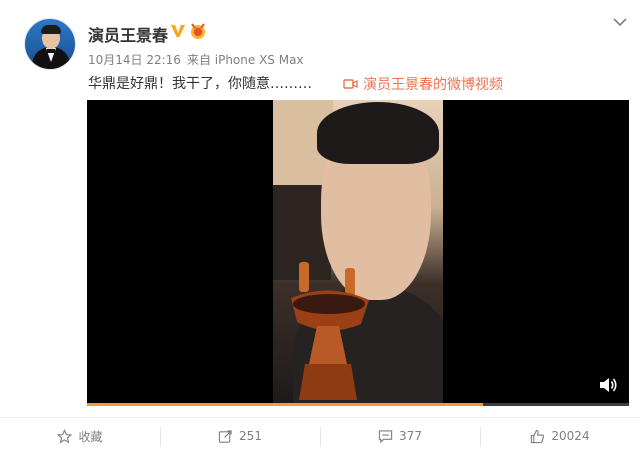 The image size is (640, 454). Describe the element at coordinates (378, 133) in the screenshot. I see `video-person-hair` at that location.